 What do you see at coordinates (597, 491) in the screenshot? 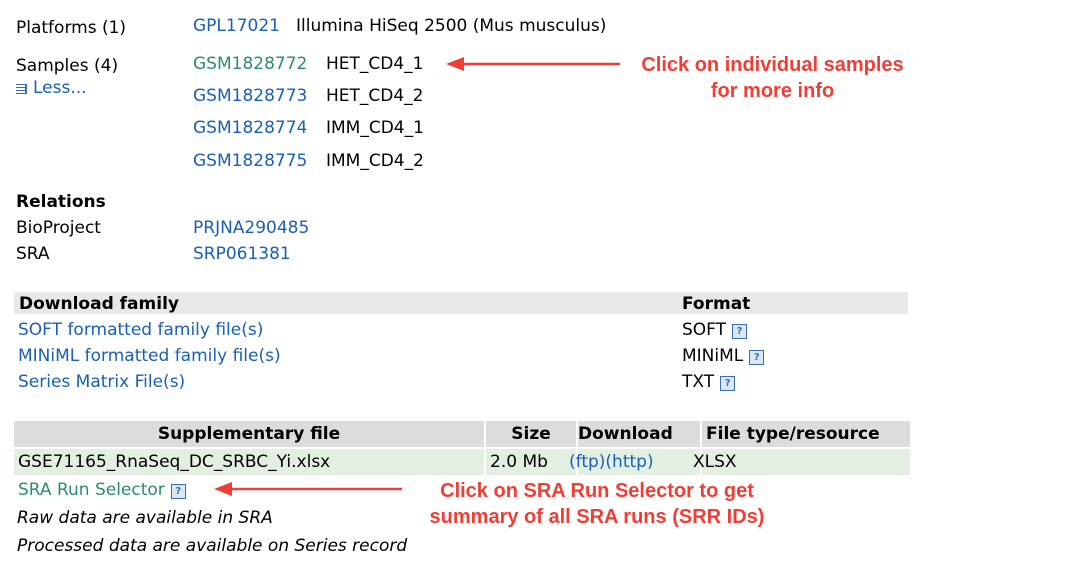
I see `annotation-line: Click on SRA Run Selector to get` at bounding box center [597, 491].